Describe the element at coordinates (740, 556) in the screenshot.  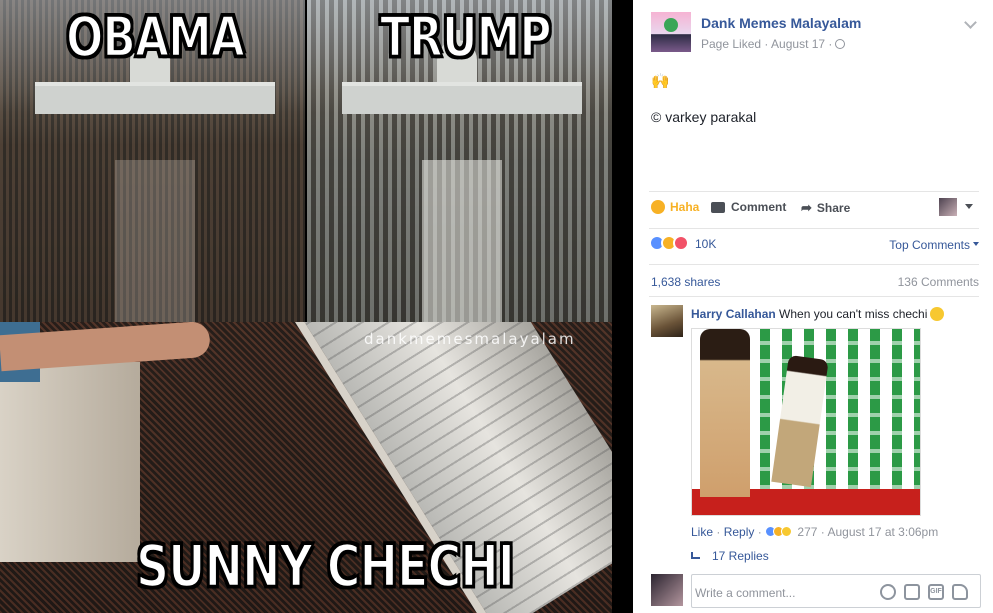
I see `replies-label: 17 Replies` at that location.